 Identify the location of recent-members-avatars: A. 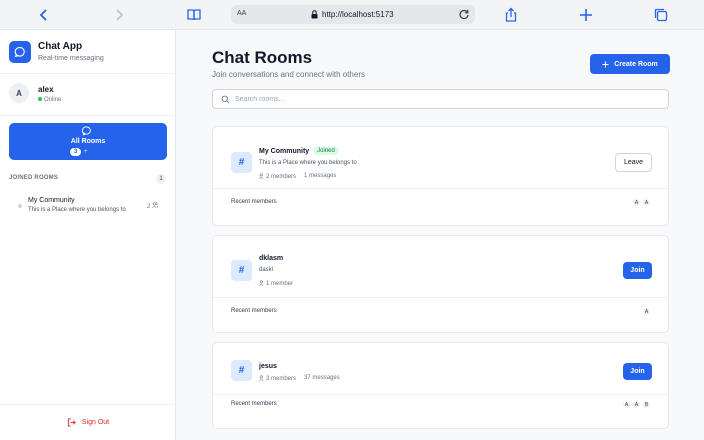
(646, 311).